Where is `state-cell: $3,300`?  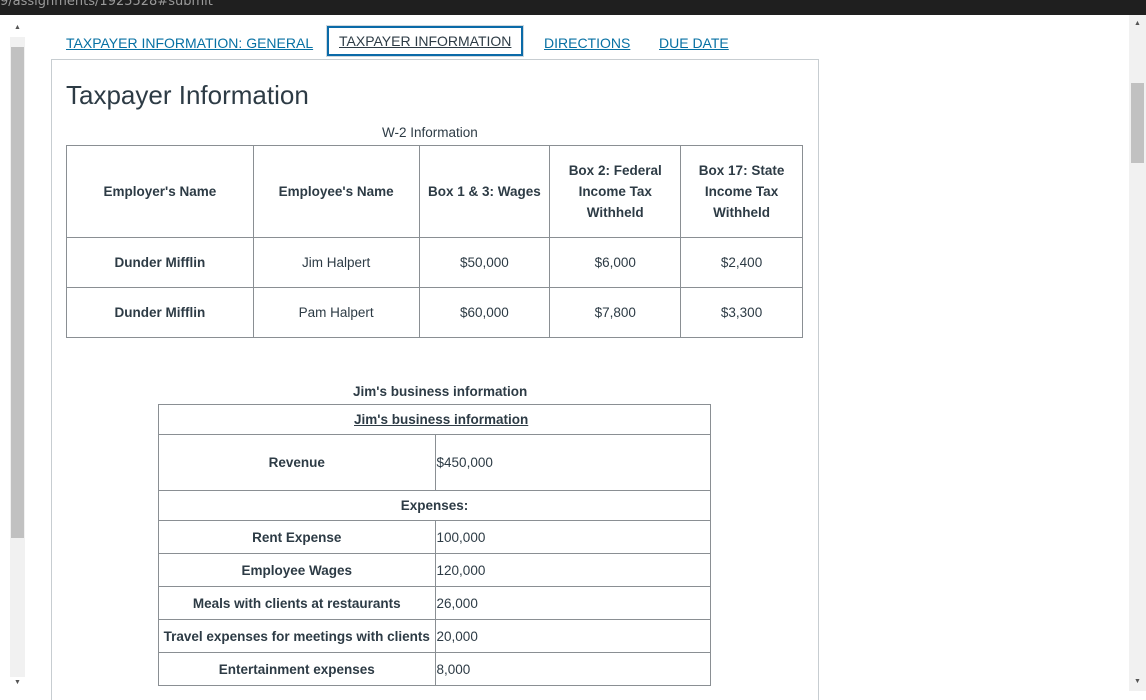 state-cell: $3,300 is located at coordinates (741, 312).